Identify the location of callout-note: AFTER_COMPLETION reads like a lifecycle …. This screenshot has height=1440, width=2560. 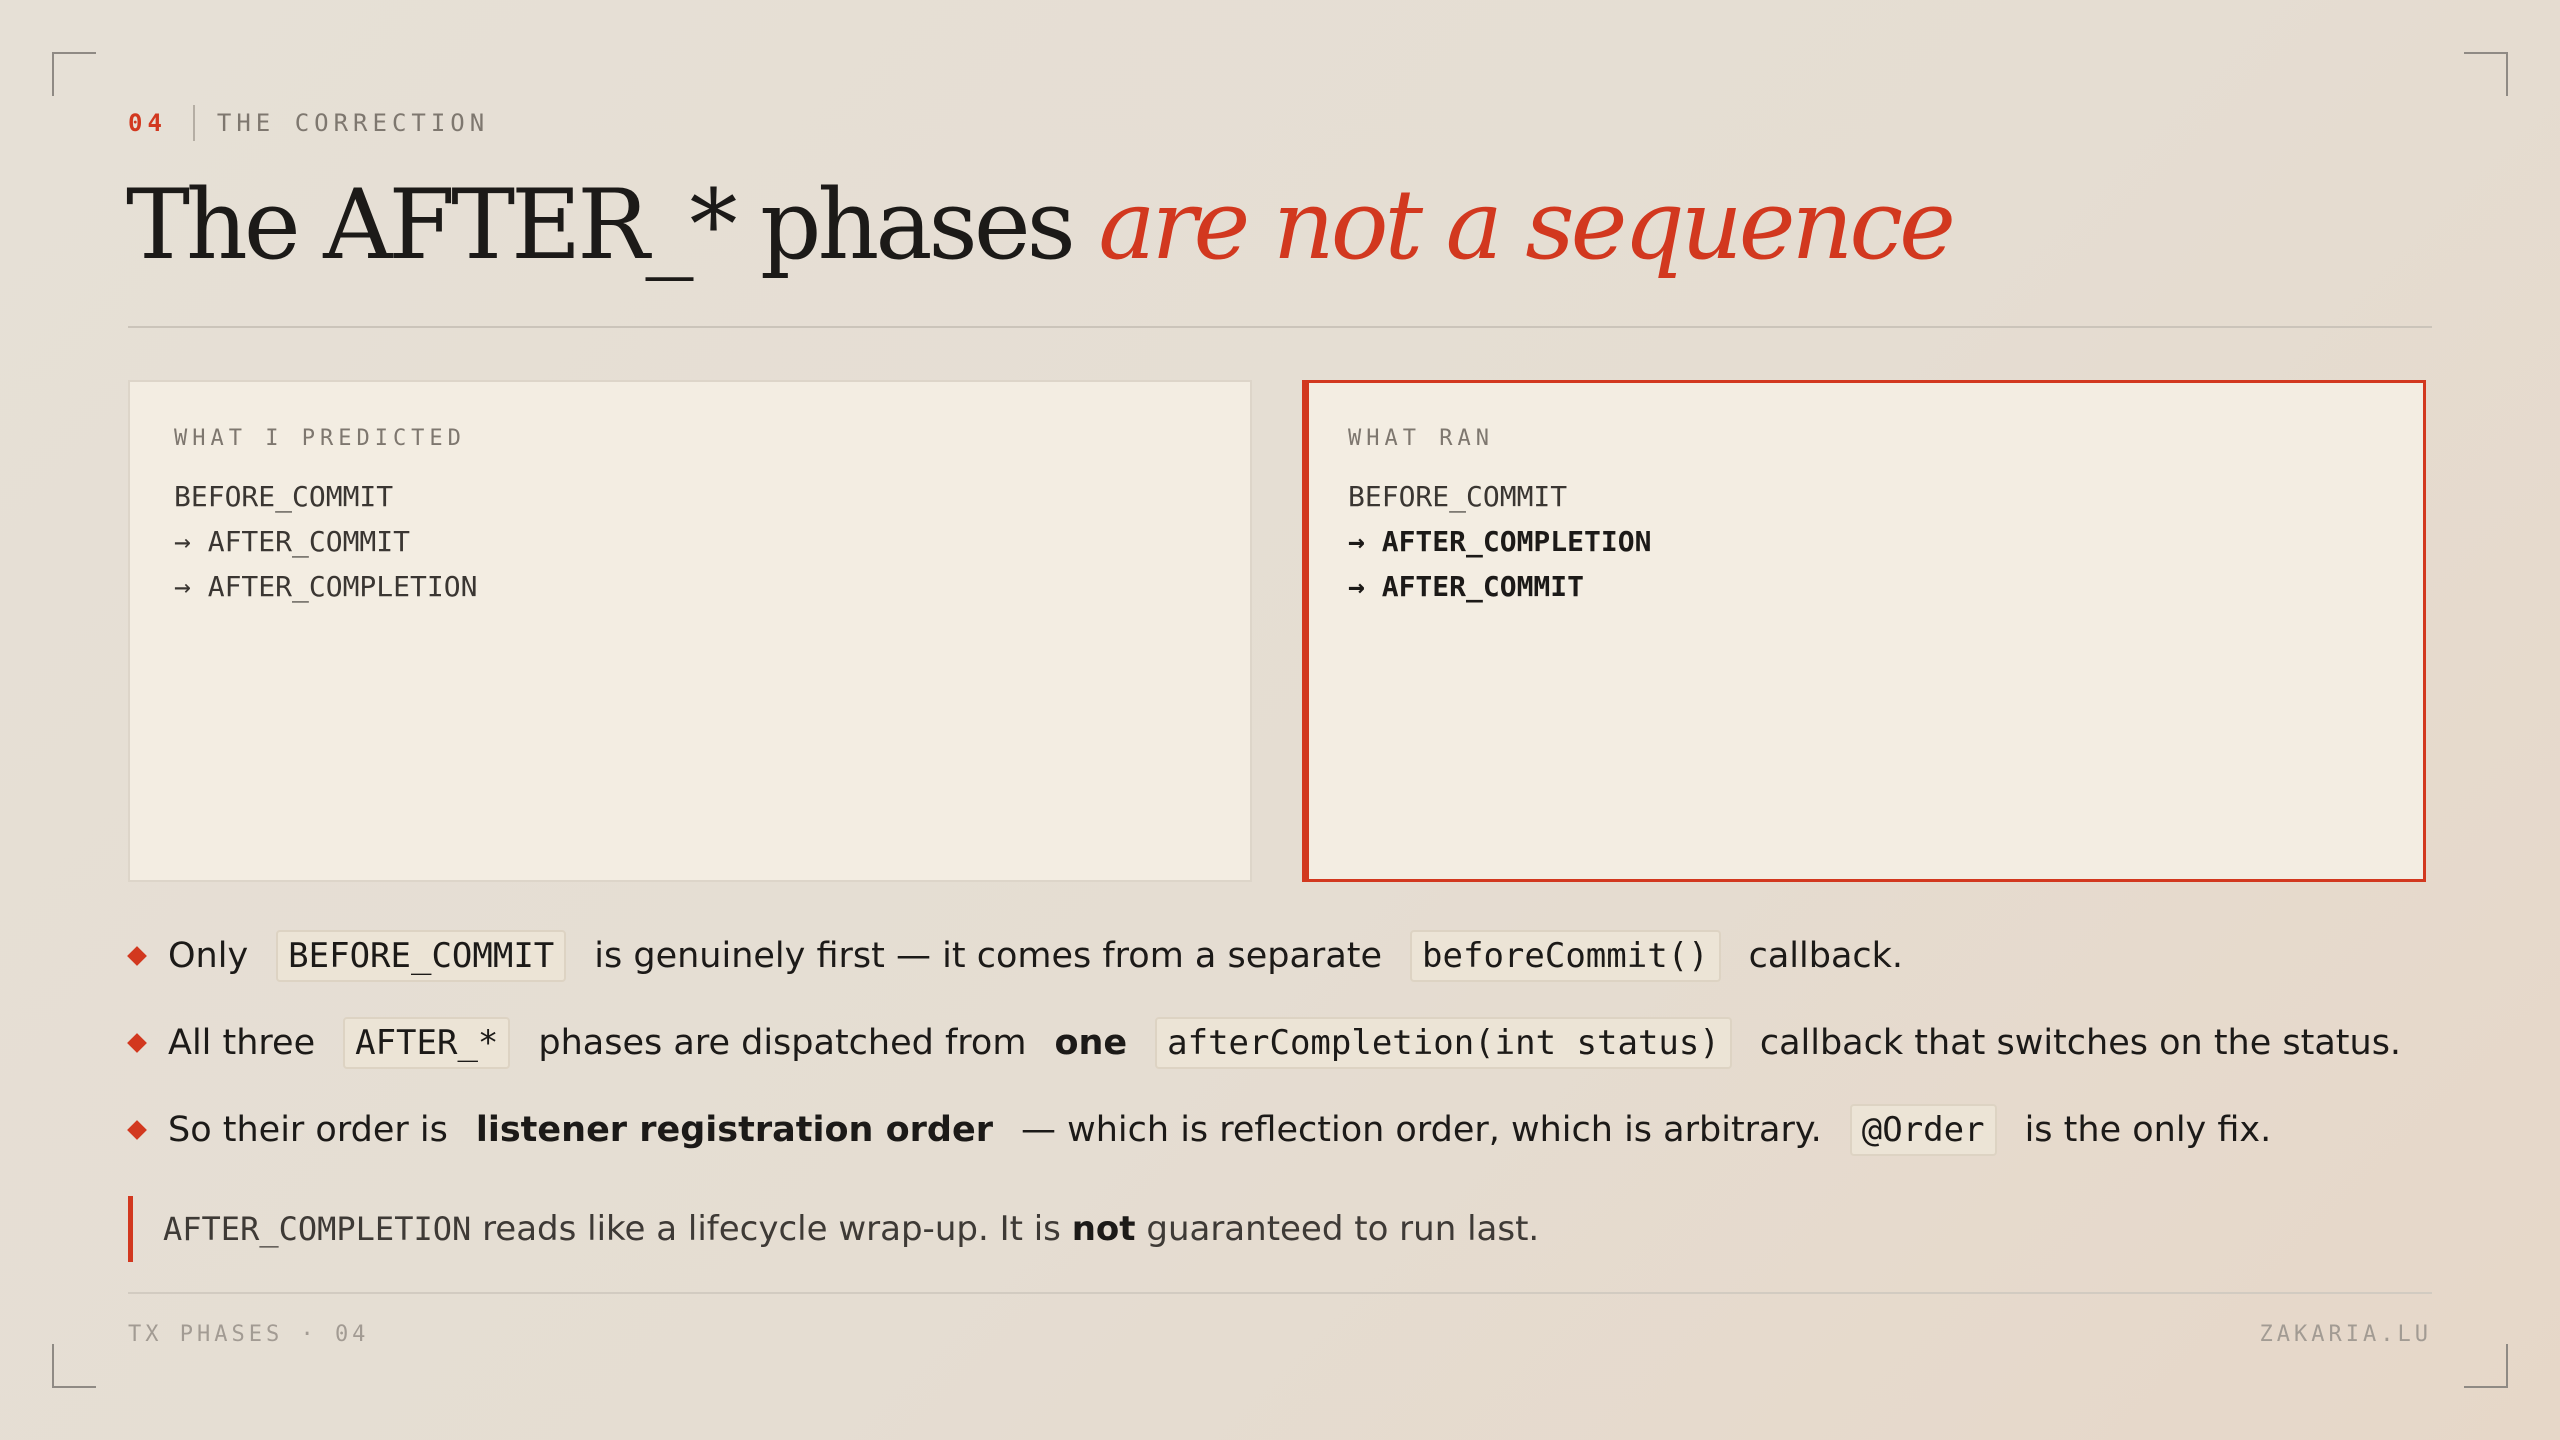
(1278, 1229).